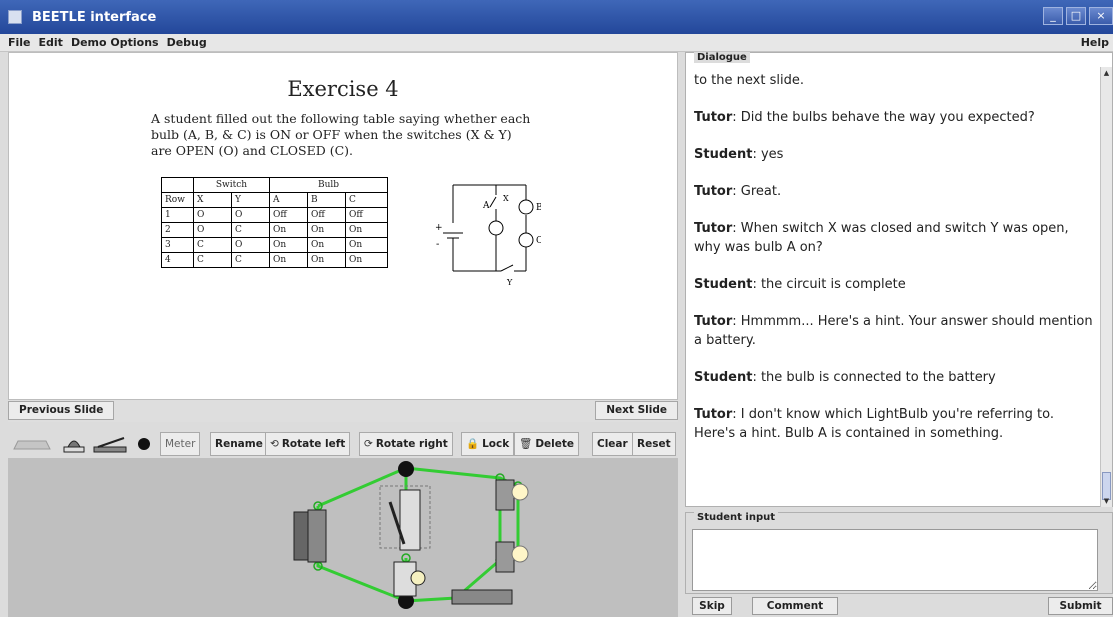 This screenshot has height=617, width=1113. Describe the element at coordinates (895, 560) in the screenshot. I see `student-input-field` at that location.